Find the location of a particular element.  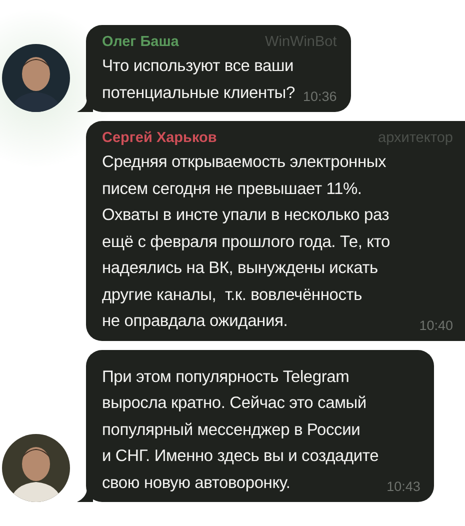

message-time: 10:36 is located at coordinates (319, 97).